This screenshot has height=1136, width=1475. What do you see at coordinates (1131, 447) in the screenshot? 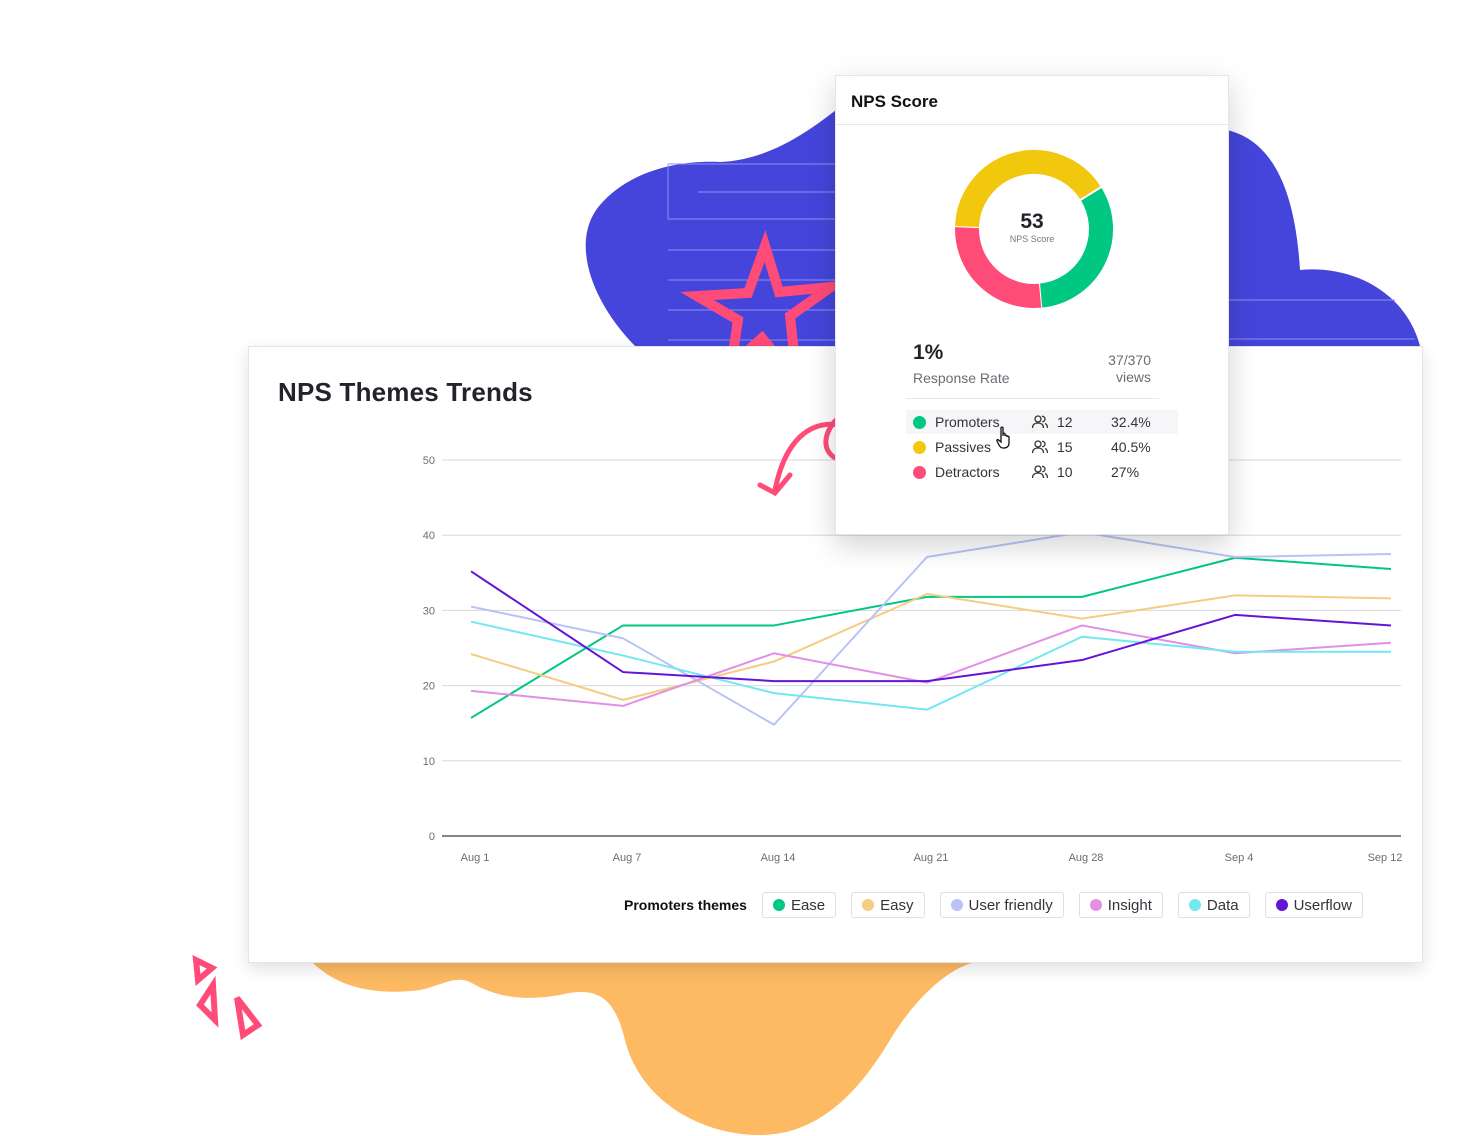
I see `nps-row-percent: 40.5%` at bounding box center [1131, 447].